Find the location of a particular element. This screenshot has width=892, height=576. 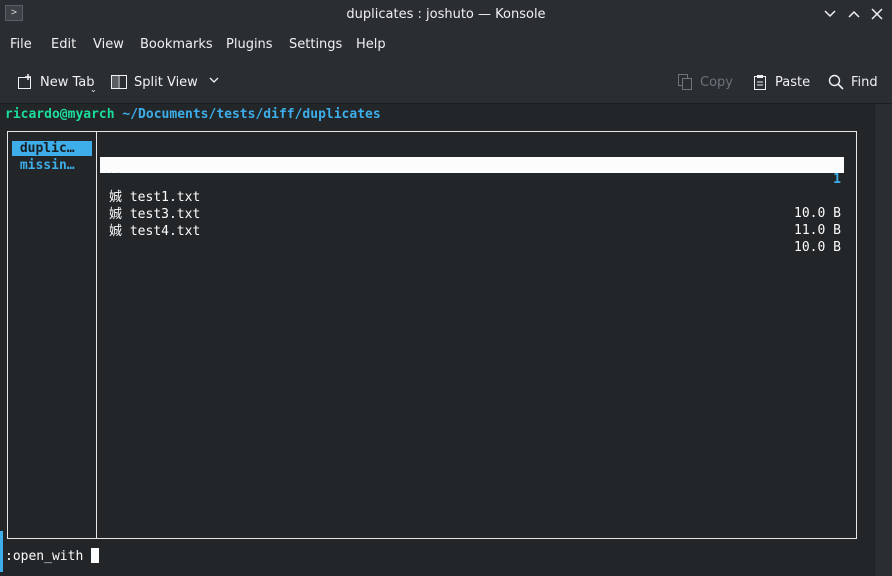

file-name-text: test4.txt is located at coordinates (165, 231).